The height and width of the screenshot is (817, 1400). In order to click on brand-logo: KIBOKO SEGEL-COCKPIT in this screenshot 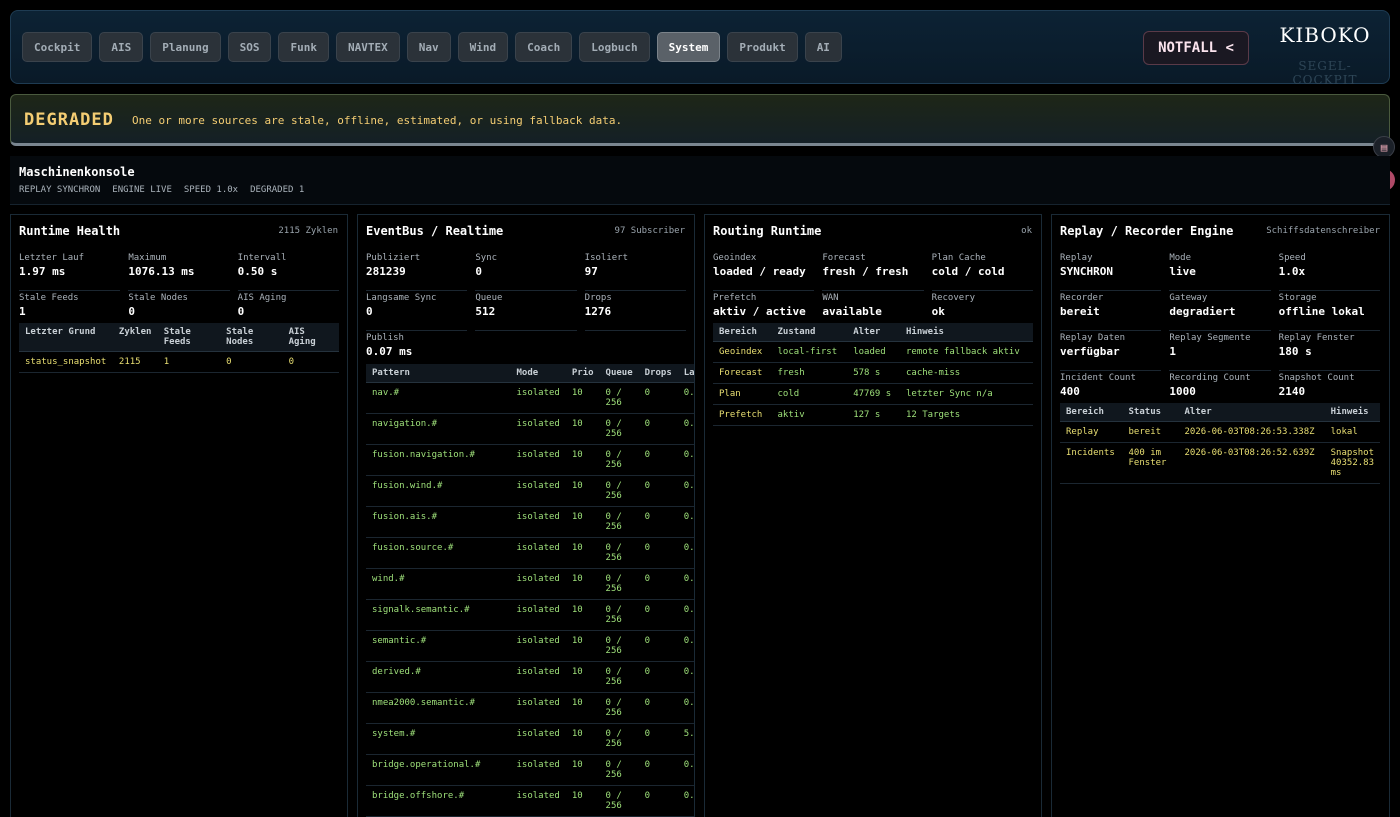, I will do `click(1325, 55)`.